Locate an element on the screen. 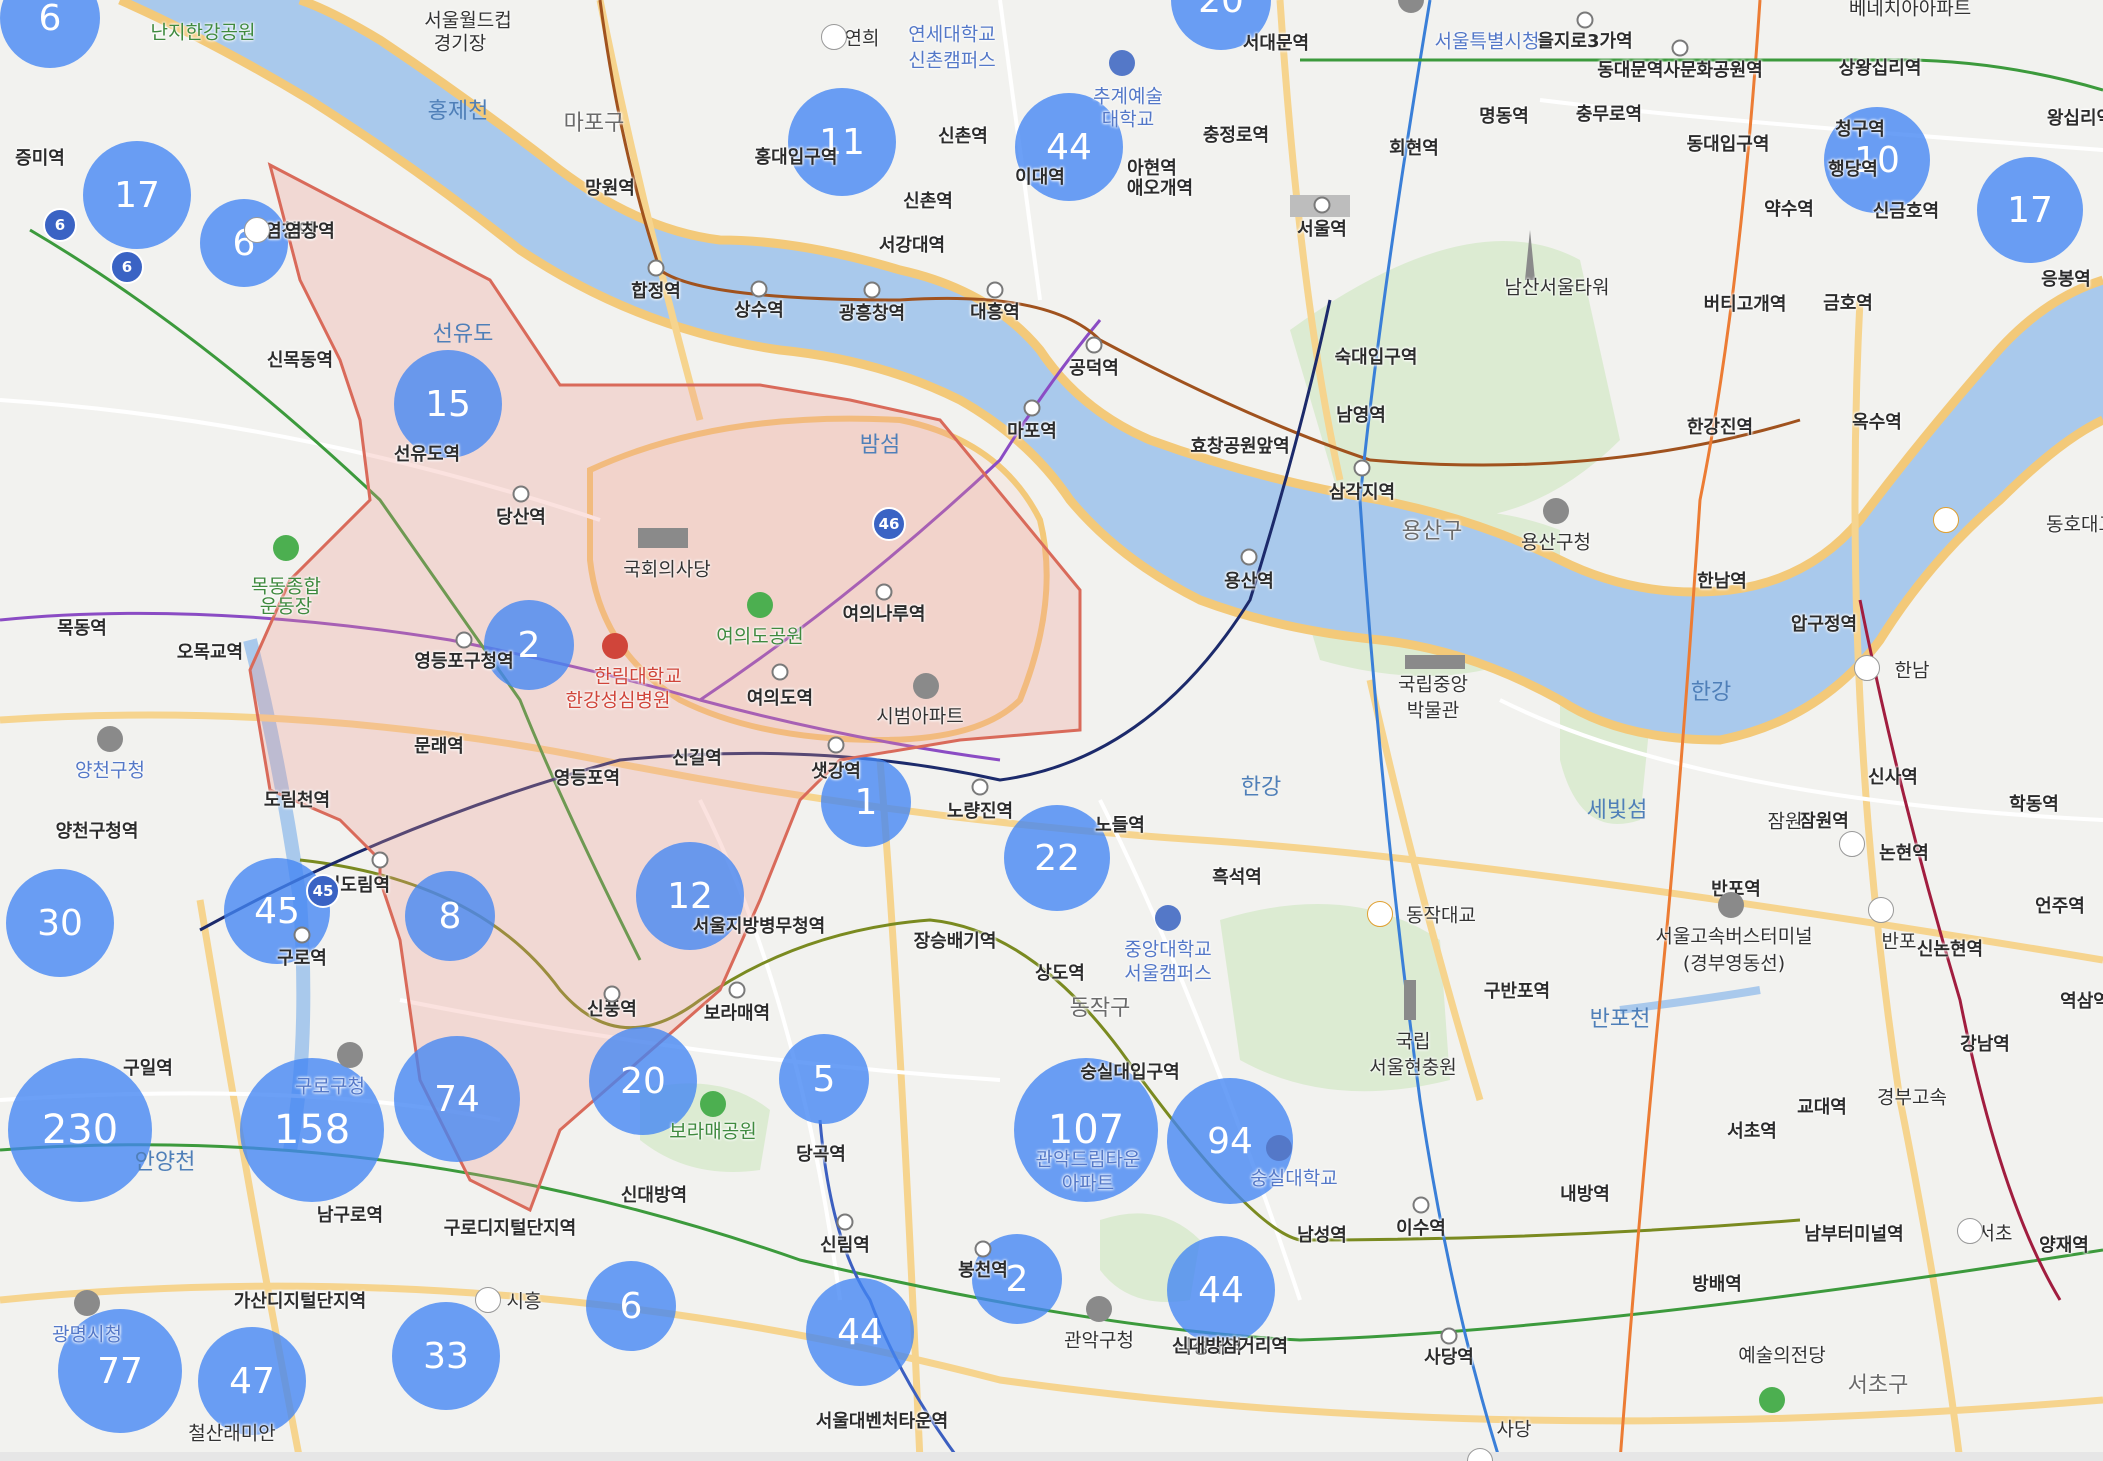  cluster-marker: 33 is located at coordinates (446, 1356).